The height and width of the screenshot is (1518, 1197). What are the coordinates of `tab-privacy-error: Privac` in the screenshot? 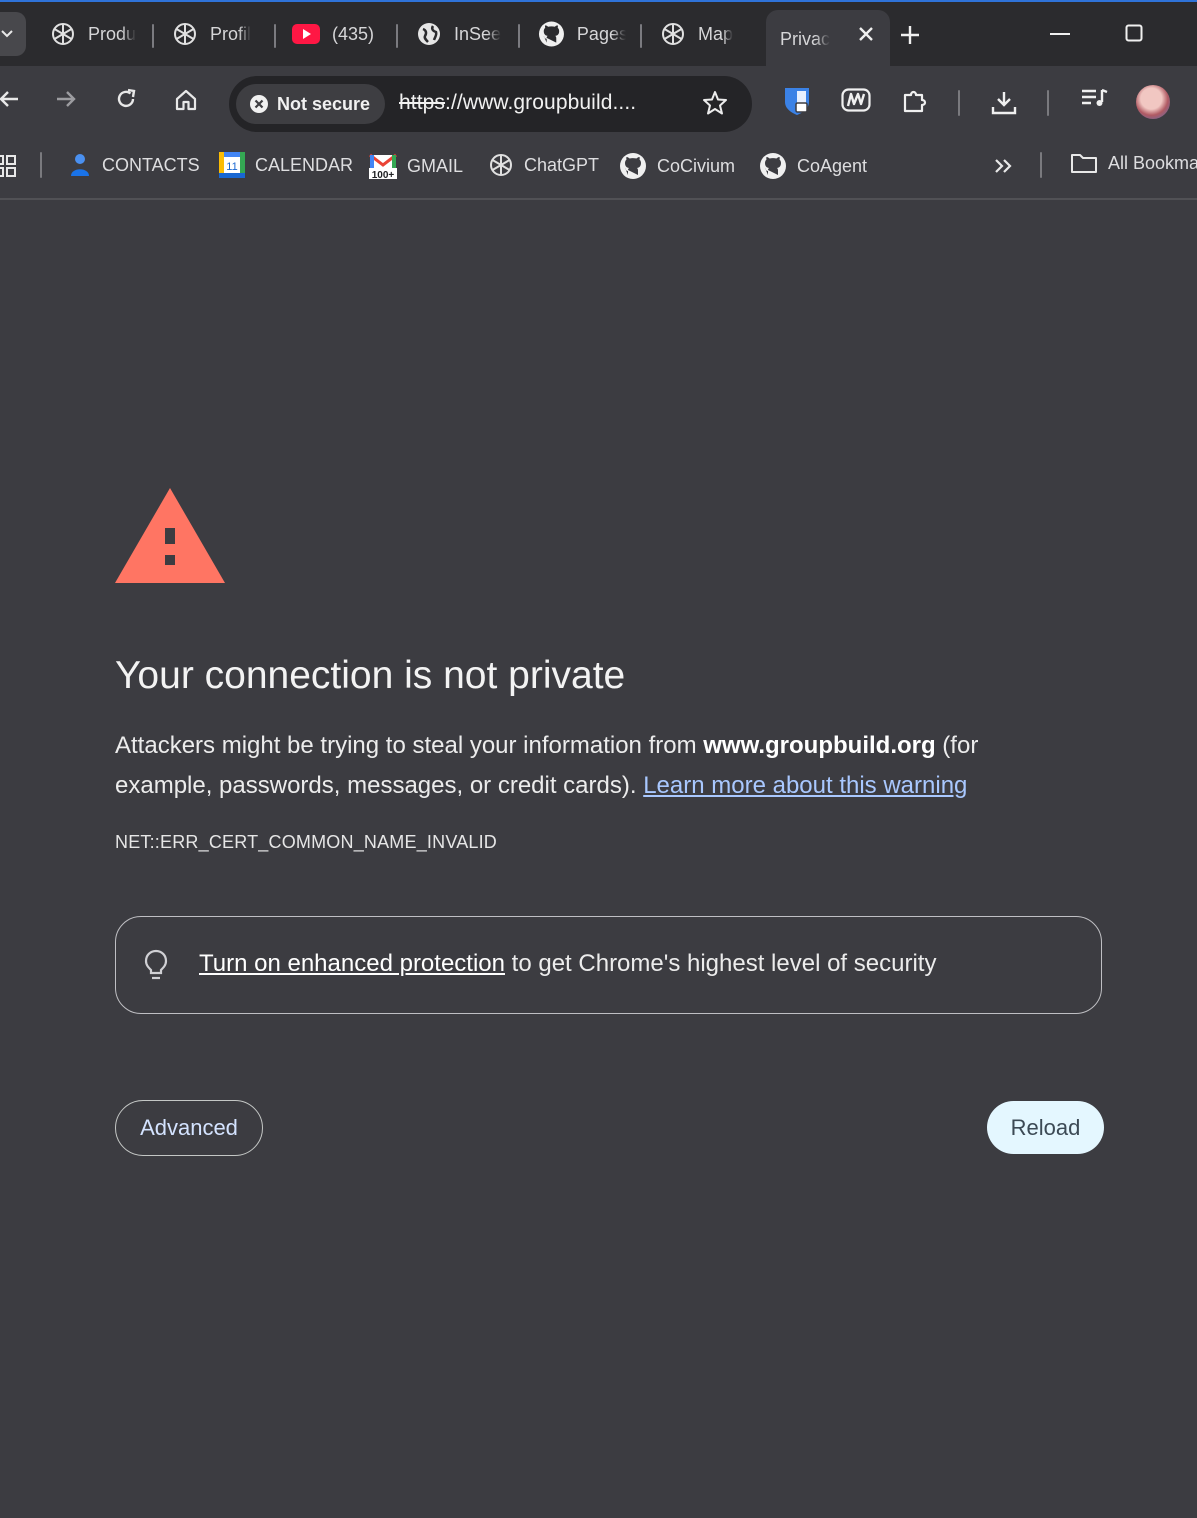 It's located at (828, 39).